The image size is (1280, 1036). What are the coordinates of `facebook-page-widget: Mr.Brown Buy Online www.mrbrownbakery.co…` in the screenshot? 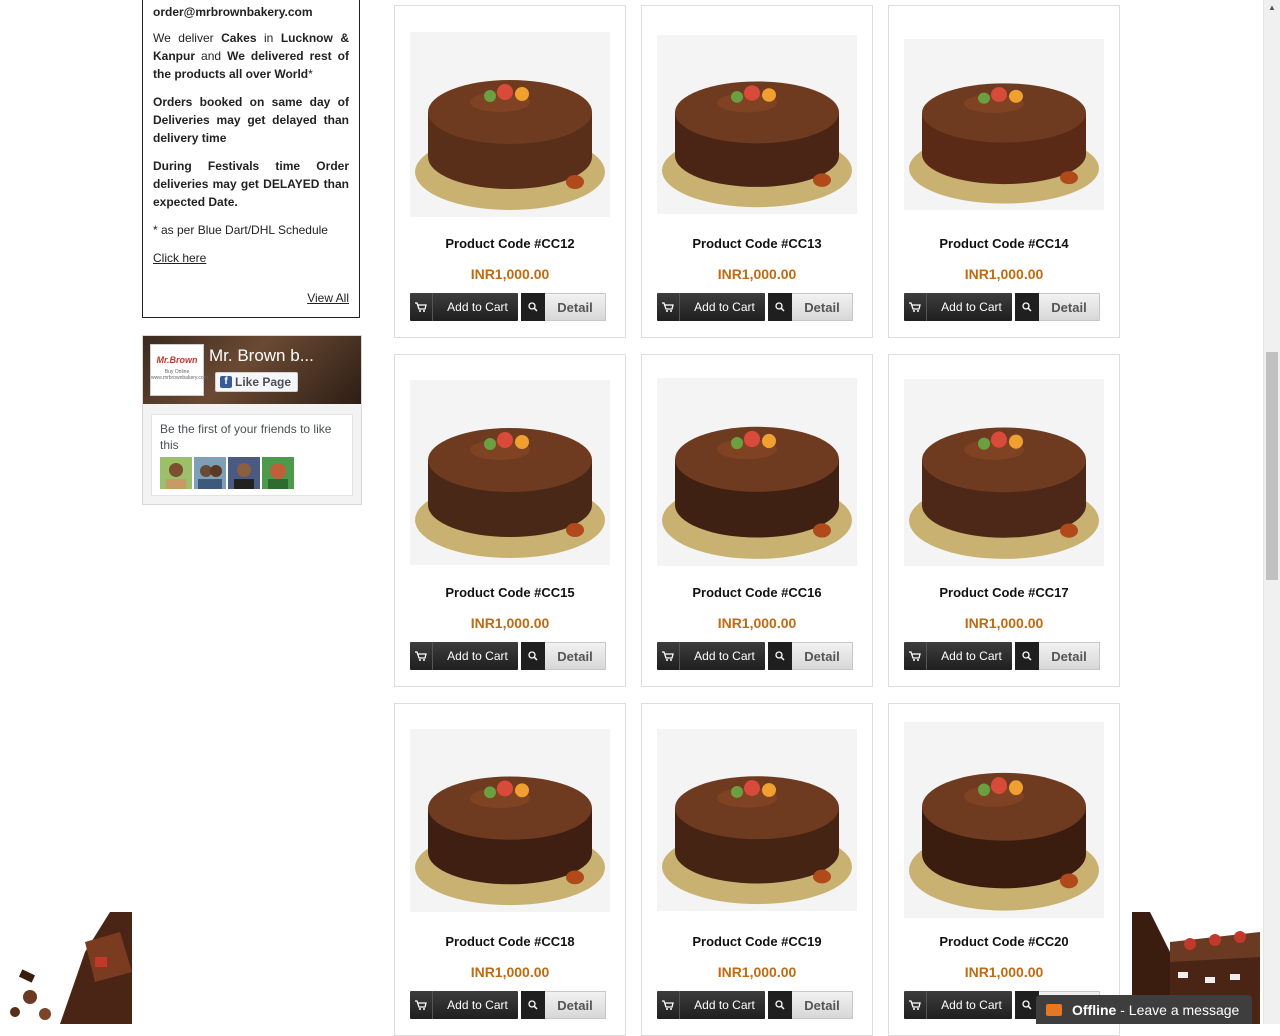 It's located at (252, 420).